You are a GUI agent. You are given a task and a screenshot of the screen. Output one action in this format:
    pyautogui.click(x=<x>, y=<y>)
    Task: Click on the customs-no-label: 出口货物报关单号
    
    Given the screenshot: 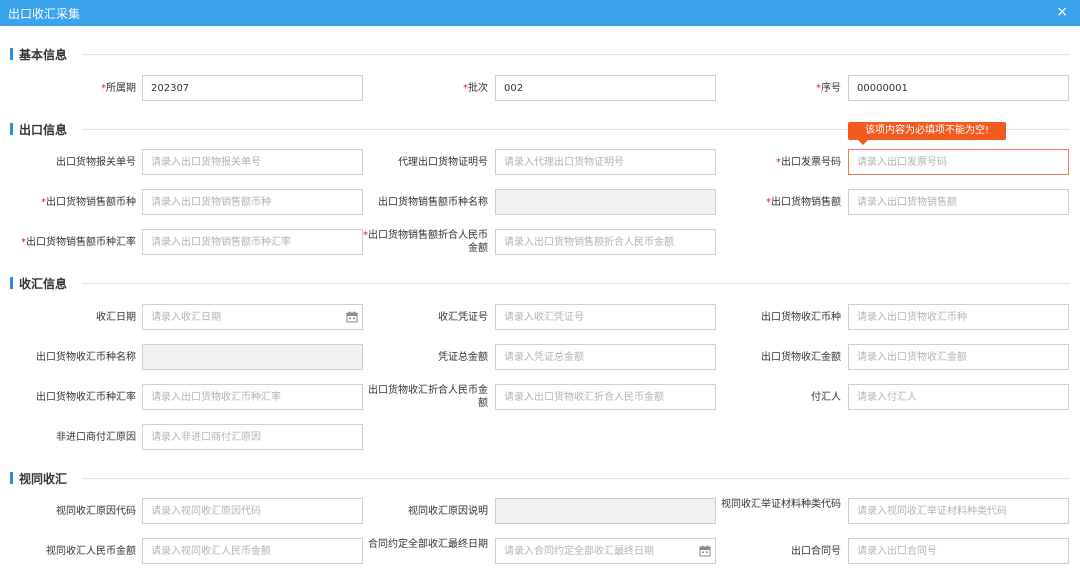 What is the action you would take?
    pyautogui.click(x=96, y=162)
    